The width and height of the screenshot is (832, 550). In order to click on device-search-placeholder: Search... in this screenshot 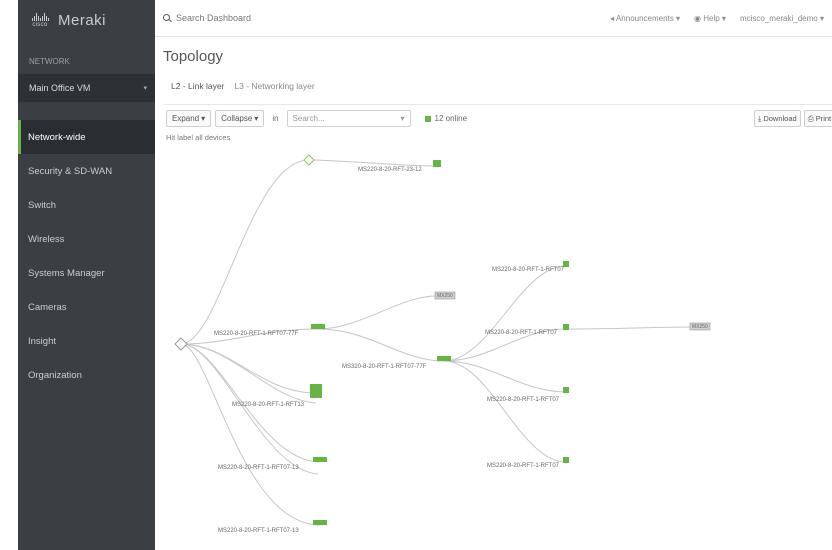, I will do `click(308, 118)`.